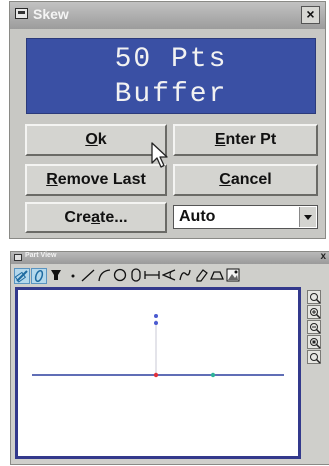 This screenshot has height=466, width=329. I want to click on part-view-toolbar, so click(144, 277).